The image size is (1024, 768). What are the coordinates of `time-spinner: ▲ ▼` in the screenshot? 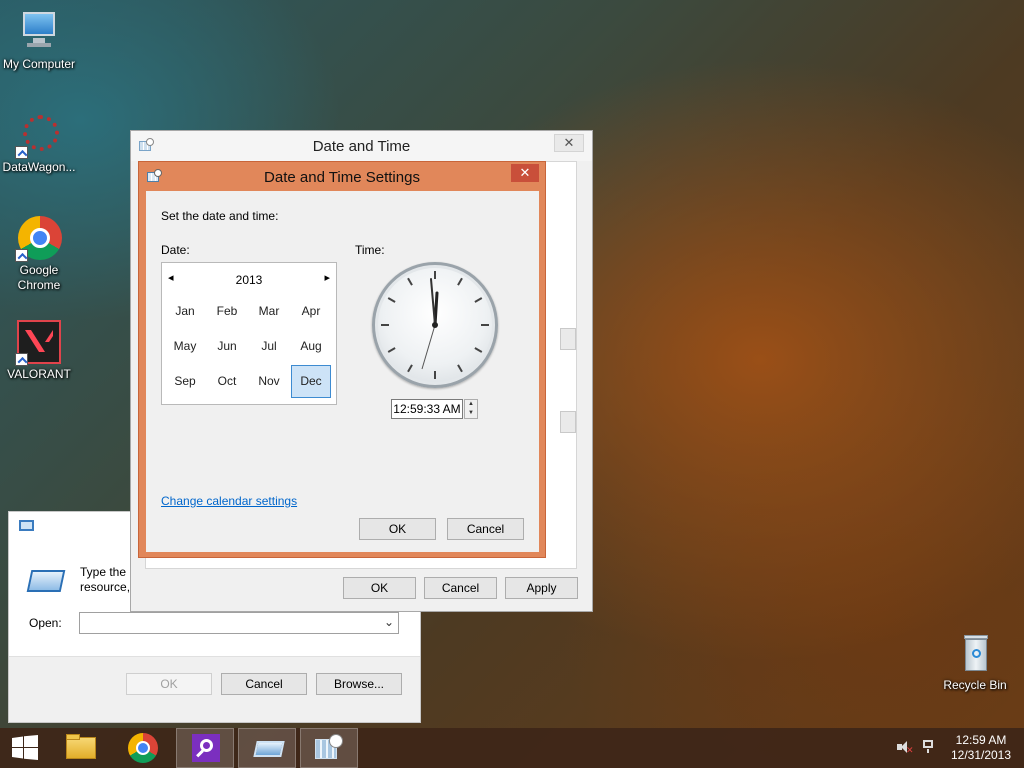 It's located at (471, 409).